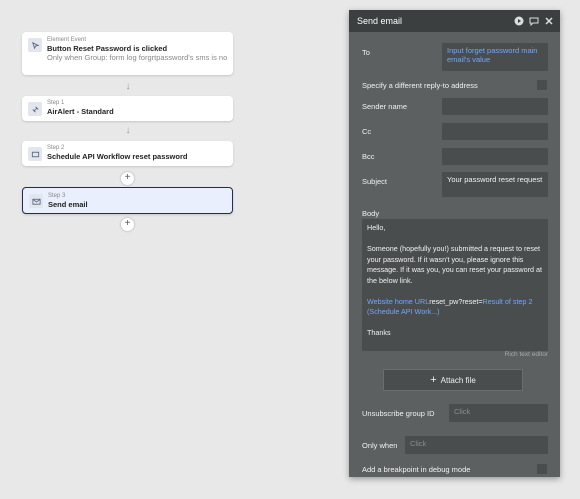 The width and height of the screenshot is (580, 499). What do you see at coordinates (35, 154) in the screenshot?
I see `api-icon` at bounding box center [35, 154].